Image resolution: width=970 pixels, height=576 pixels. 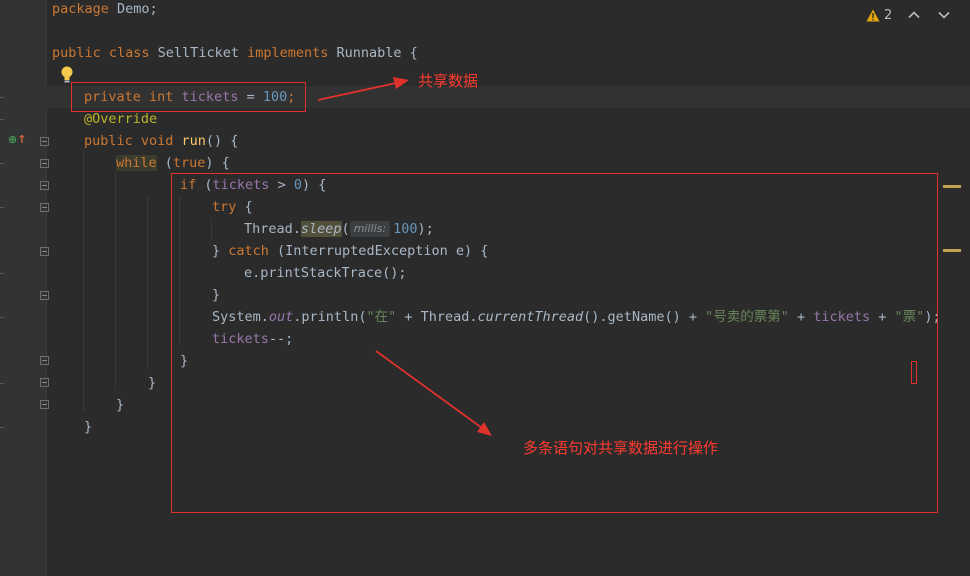 I want to click on shared-data-arrow, so click(x=357, y=91).